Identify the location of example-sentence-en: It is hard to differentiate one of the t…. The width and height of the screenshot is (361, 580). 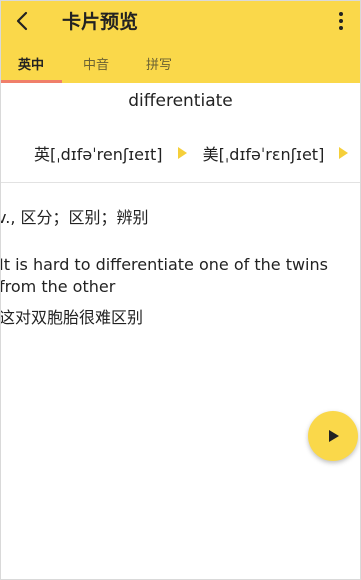
(164, 275).